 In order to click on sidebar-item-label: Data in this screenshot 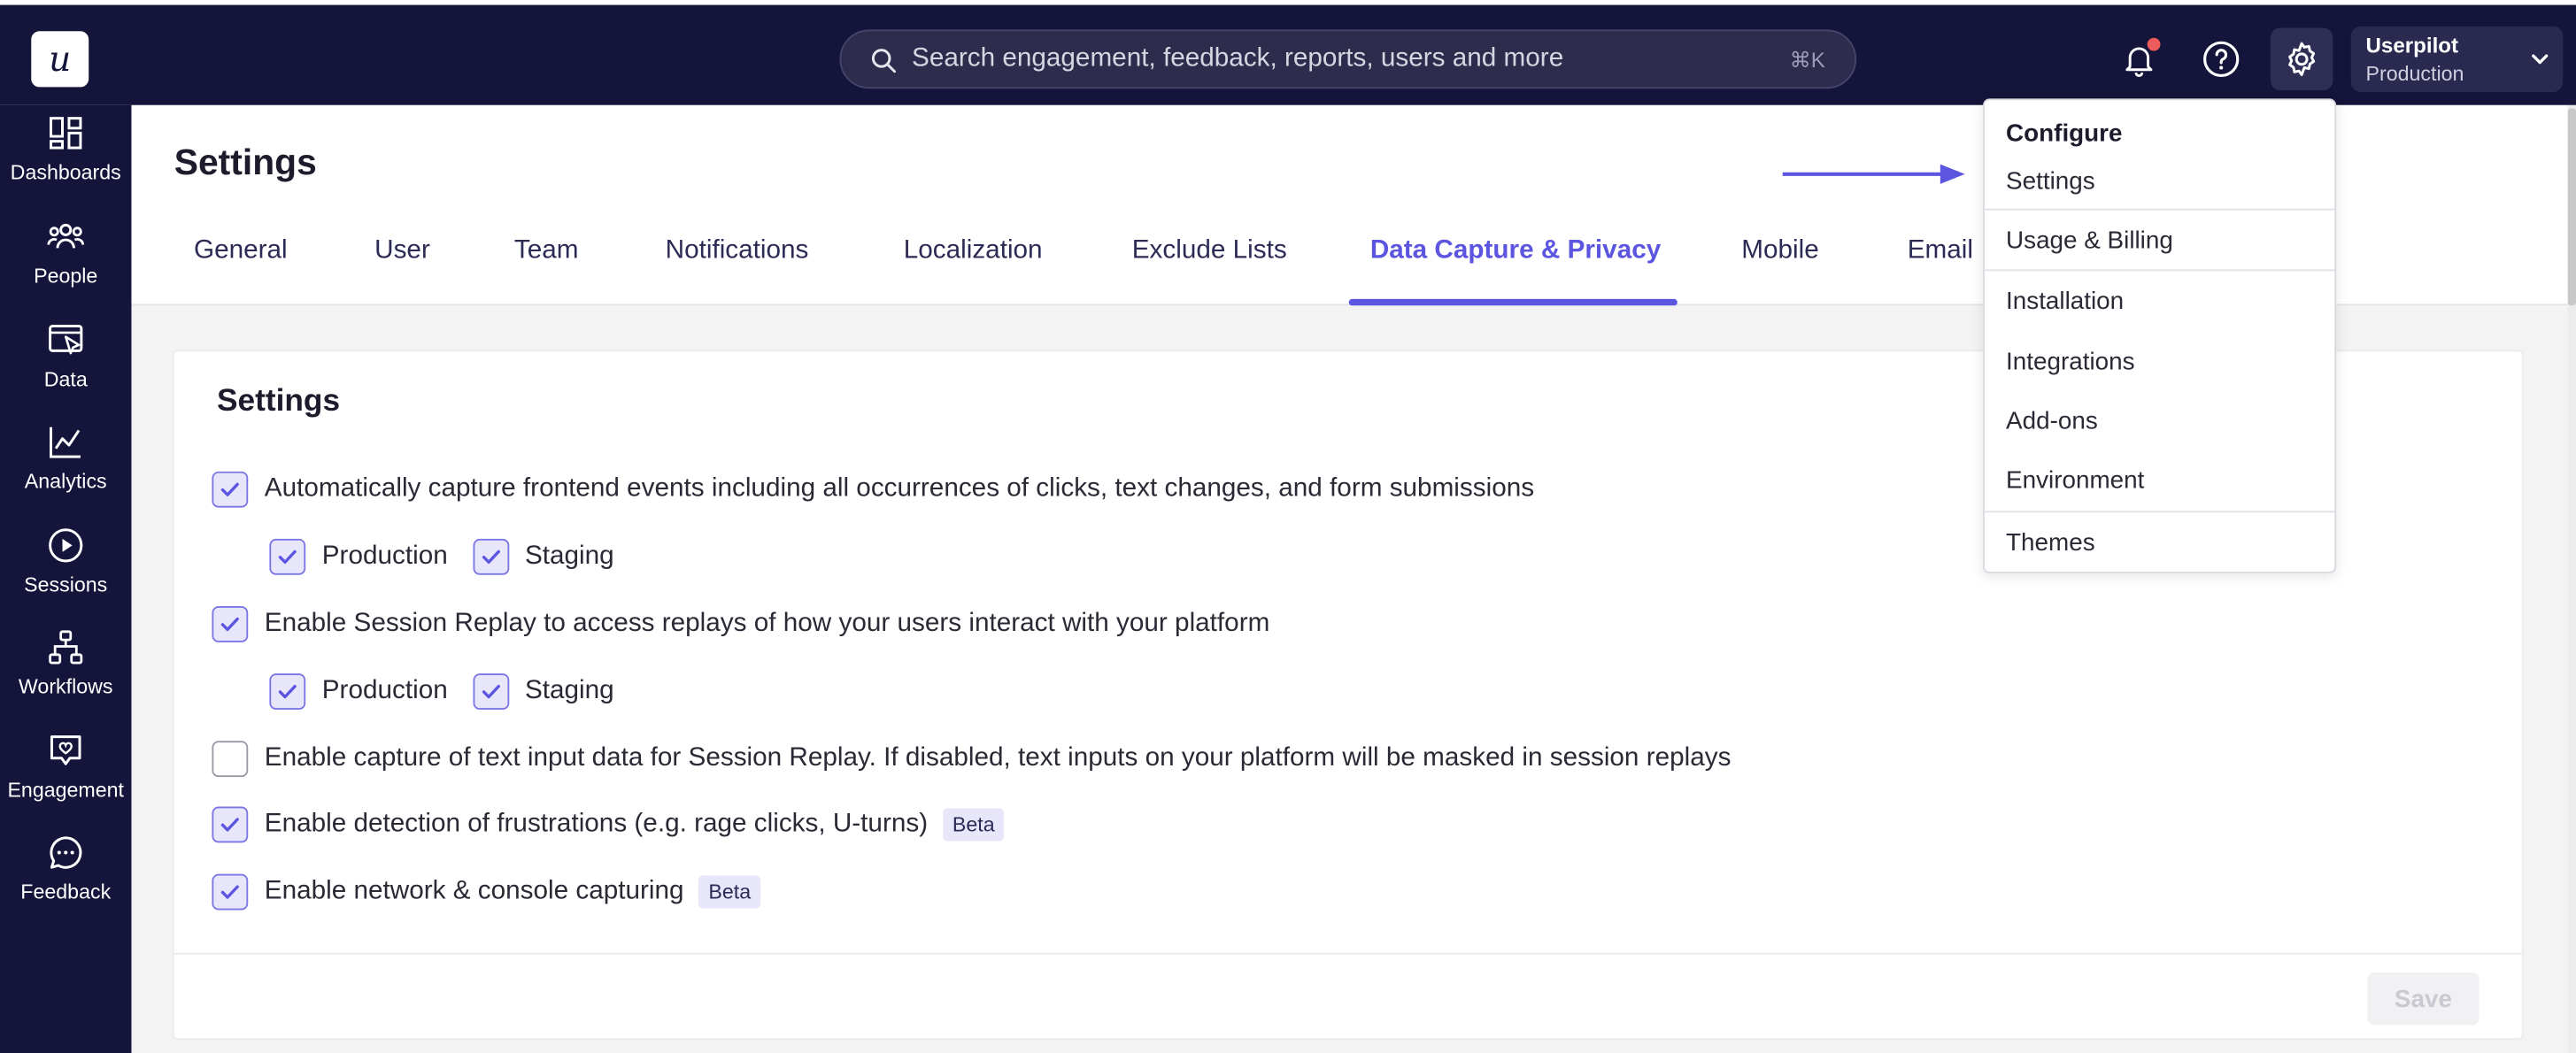, I will do `click(65, 379)`.